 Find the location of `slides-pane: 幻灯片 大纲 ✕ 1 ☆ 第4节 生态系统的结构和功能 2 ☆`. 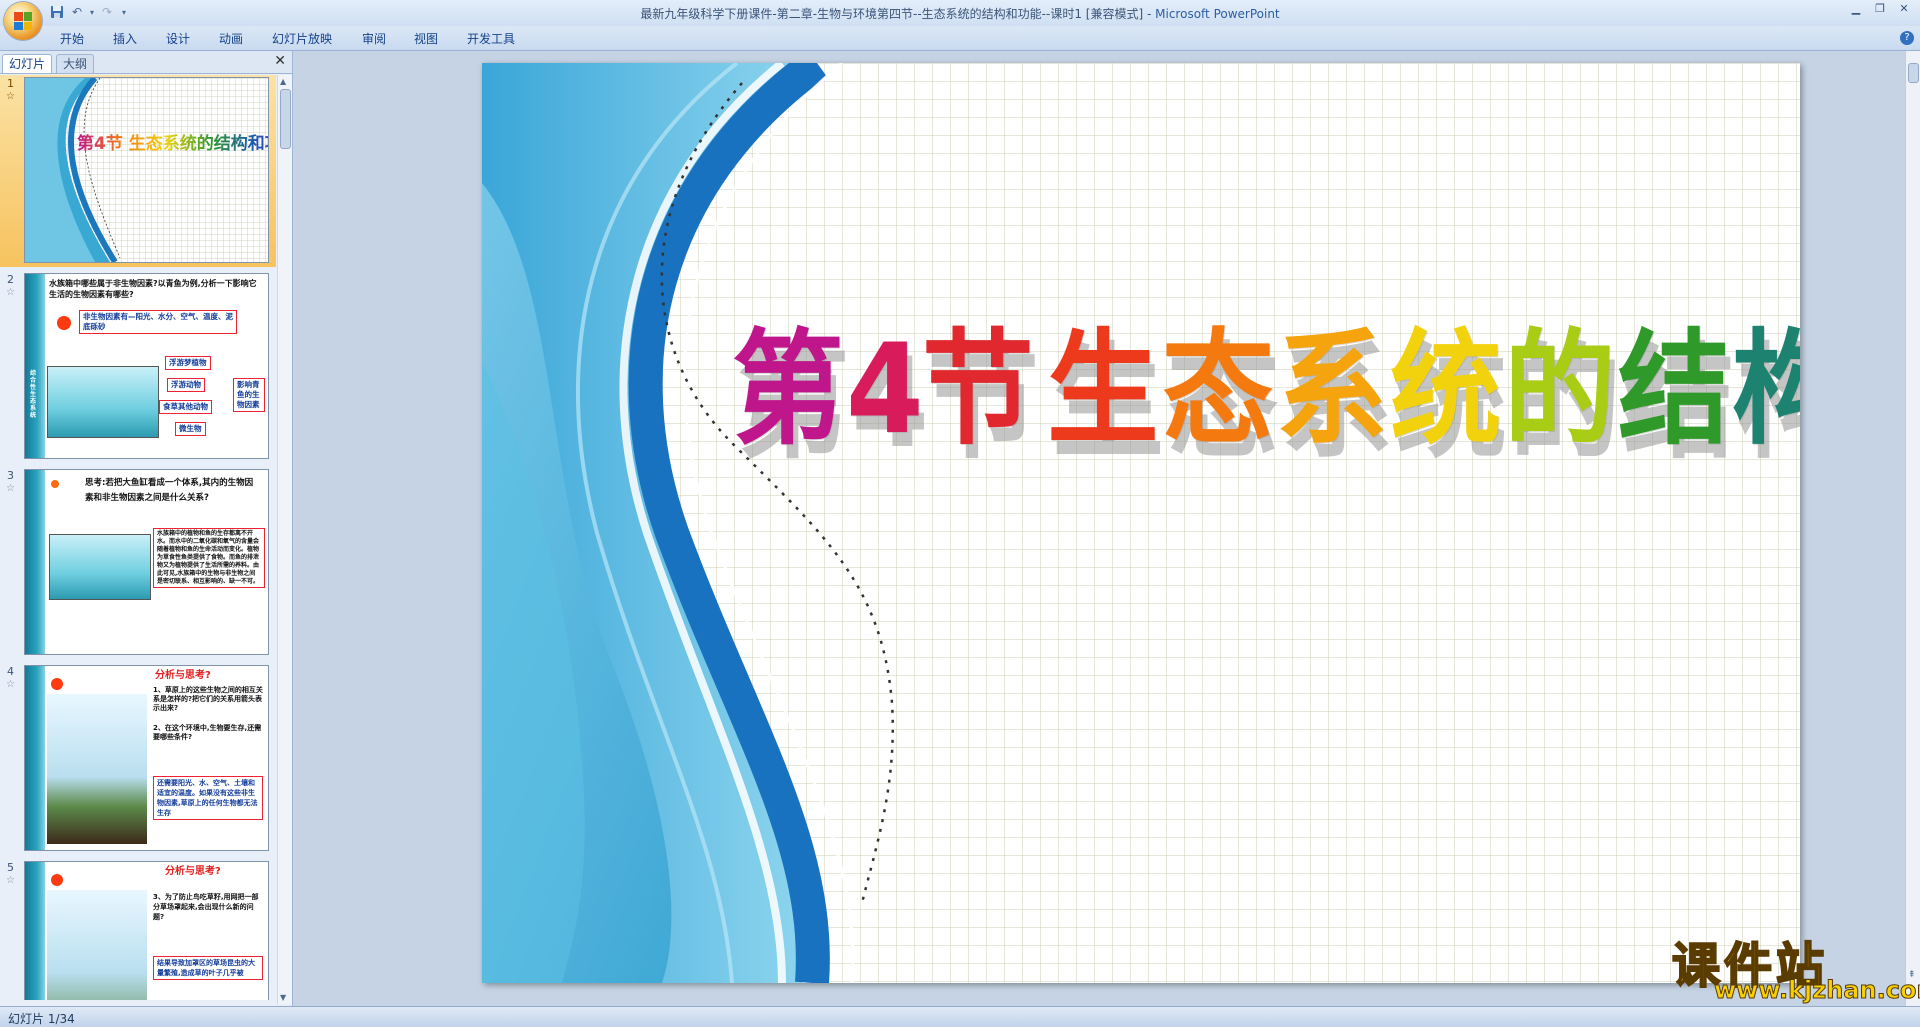

slides-pane: 幻灯片 大纲 ✕ 1 ☆ 第4节 生态系统的结构和功能 2 ☆ is located at coordinates (146, 528).